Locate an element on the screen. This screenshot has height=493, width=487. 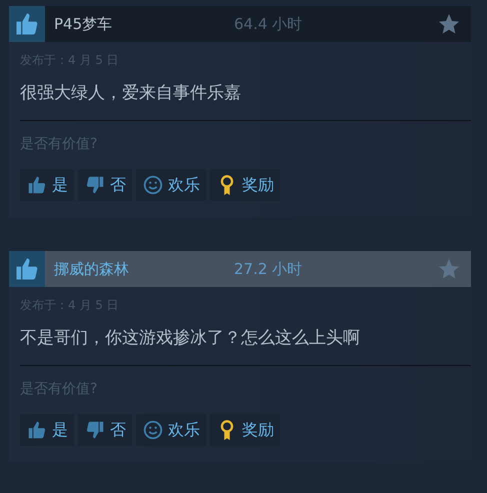
author-name: P45梦车 is located at coordinates (144, 24).